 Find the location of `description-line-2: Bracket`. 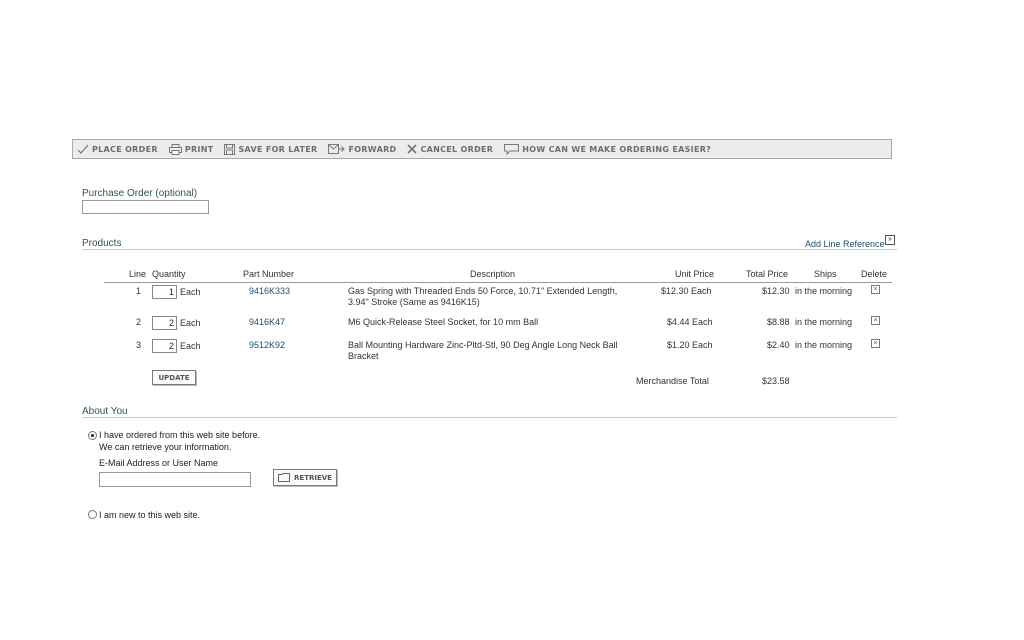

description-line-2: Bracket is located at coordinates (363, 356).